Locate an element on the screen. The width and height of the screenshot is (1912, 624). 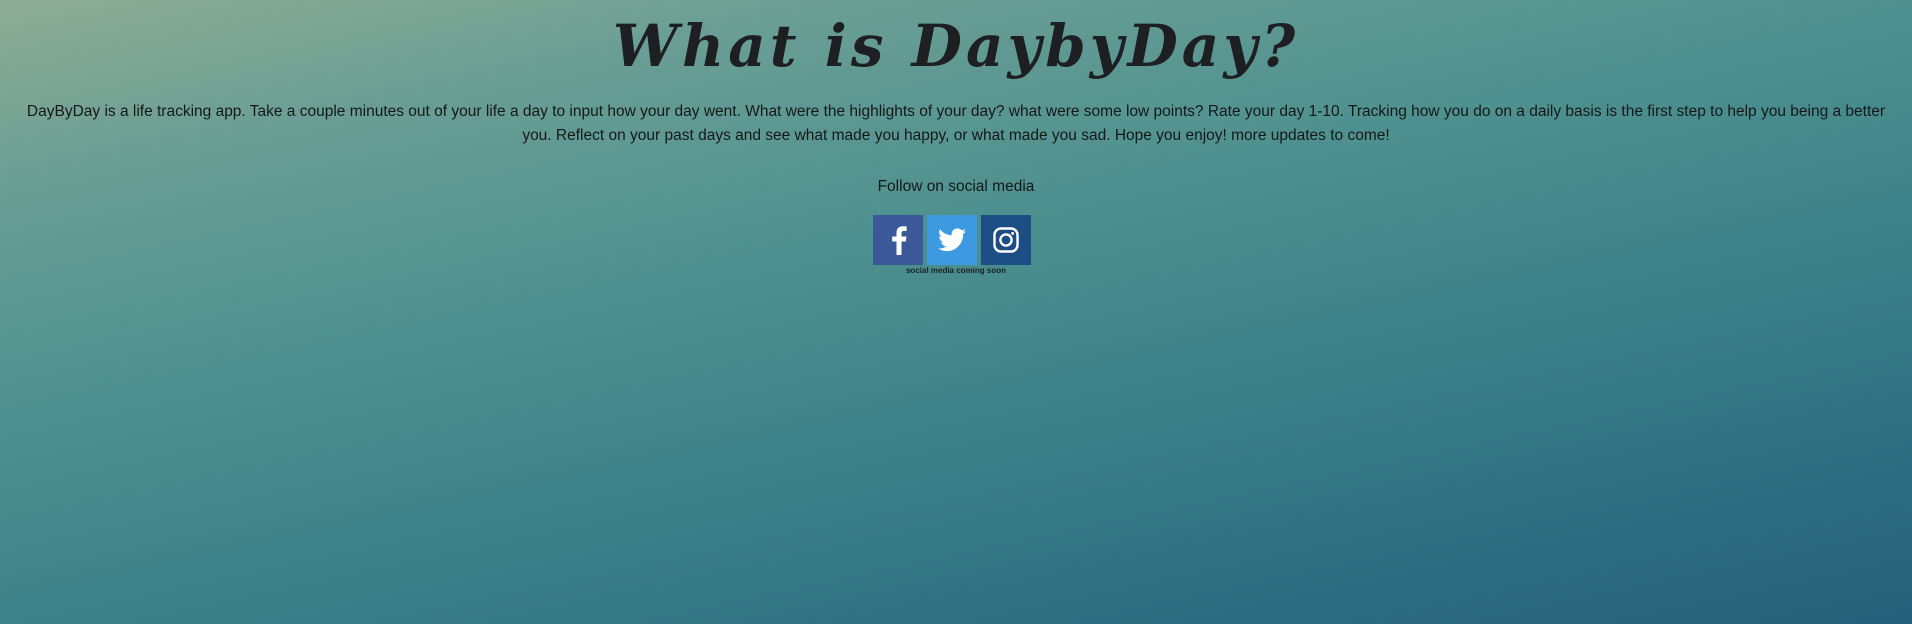
facebook-button is located at coordinates (898, 240).